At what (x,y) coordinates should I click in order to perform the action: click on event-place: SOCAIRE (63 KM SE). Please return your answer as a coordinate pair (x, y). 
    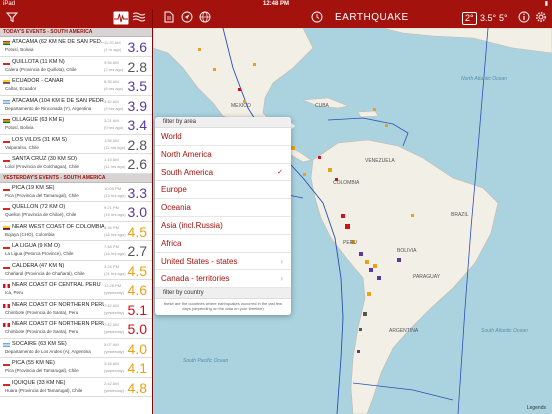
    Looking at the image, I should click on (39, 343).